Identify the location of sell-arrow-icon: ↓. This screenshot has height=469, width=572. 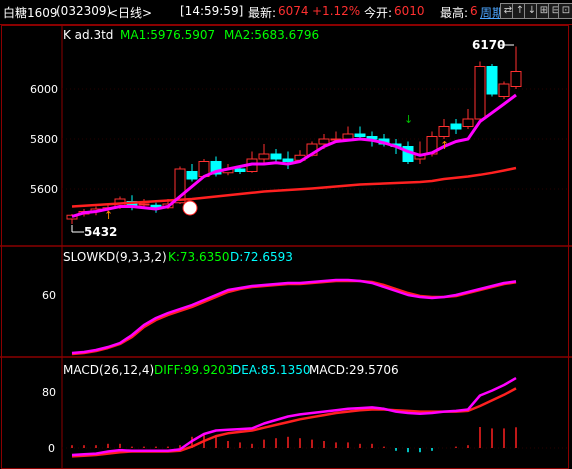
(408, 119).